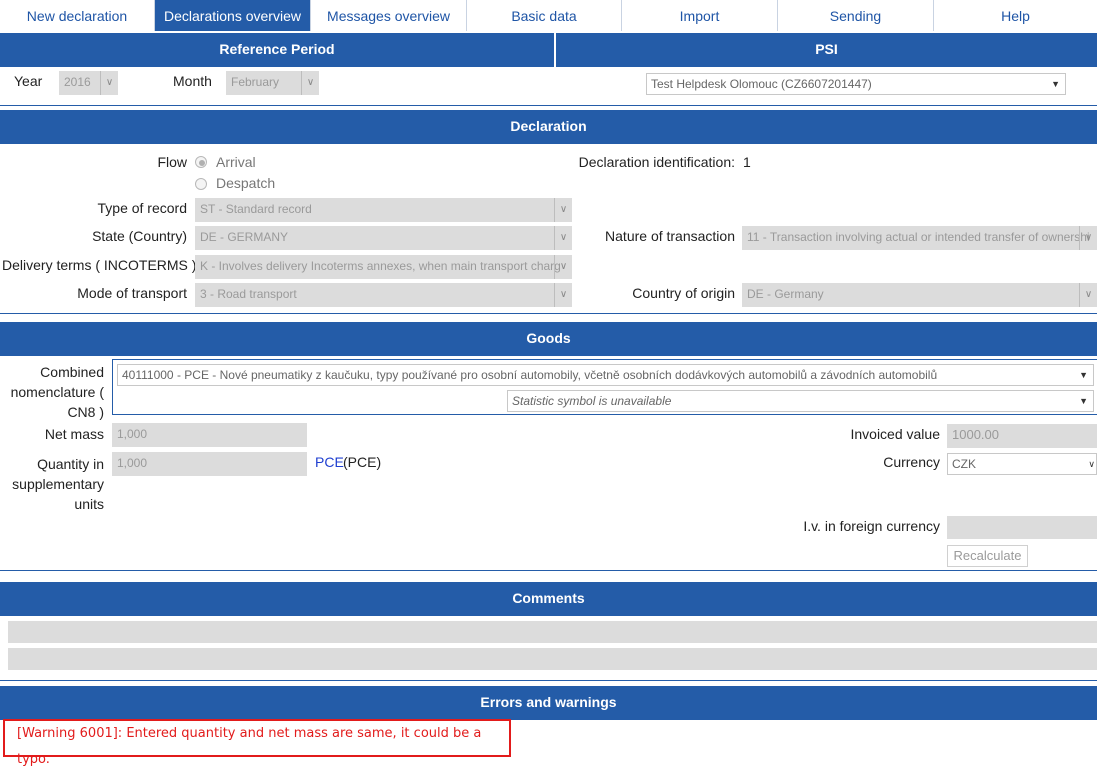 Image resolution: width=1097 pixels, height=773 pixels. What do you see at coordinates (77, 82) in the screenshot?
I see `year-value: 2016` at bounding box center [77, 82].